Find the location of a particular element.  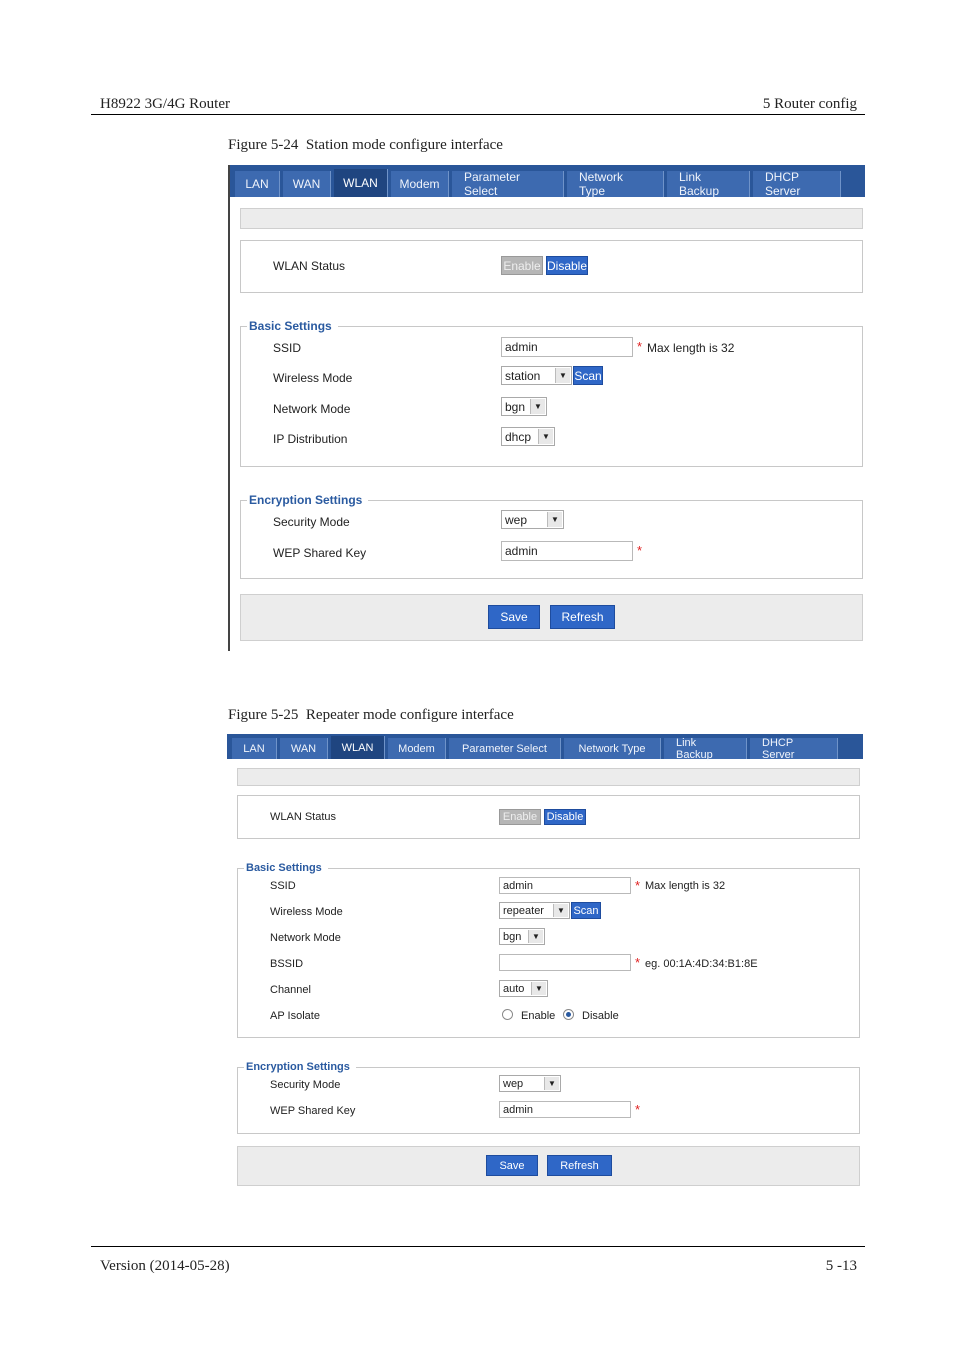

figure2-caption-number: Figure 5-25 is located at coordinates (263, 715).